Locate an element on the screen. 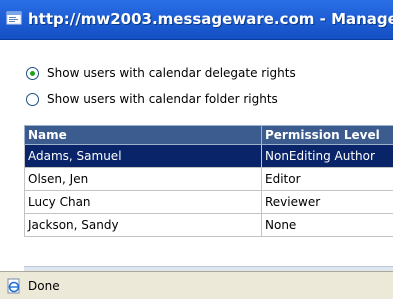 The height and width of the screenshot is (299, 393). cell-permission: NonEditing Author is located at coordinates (327, 156).